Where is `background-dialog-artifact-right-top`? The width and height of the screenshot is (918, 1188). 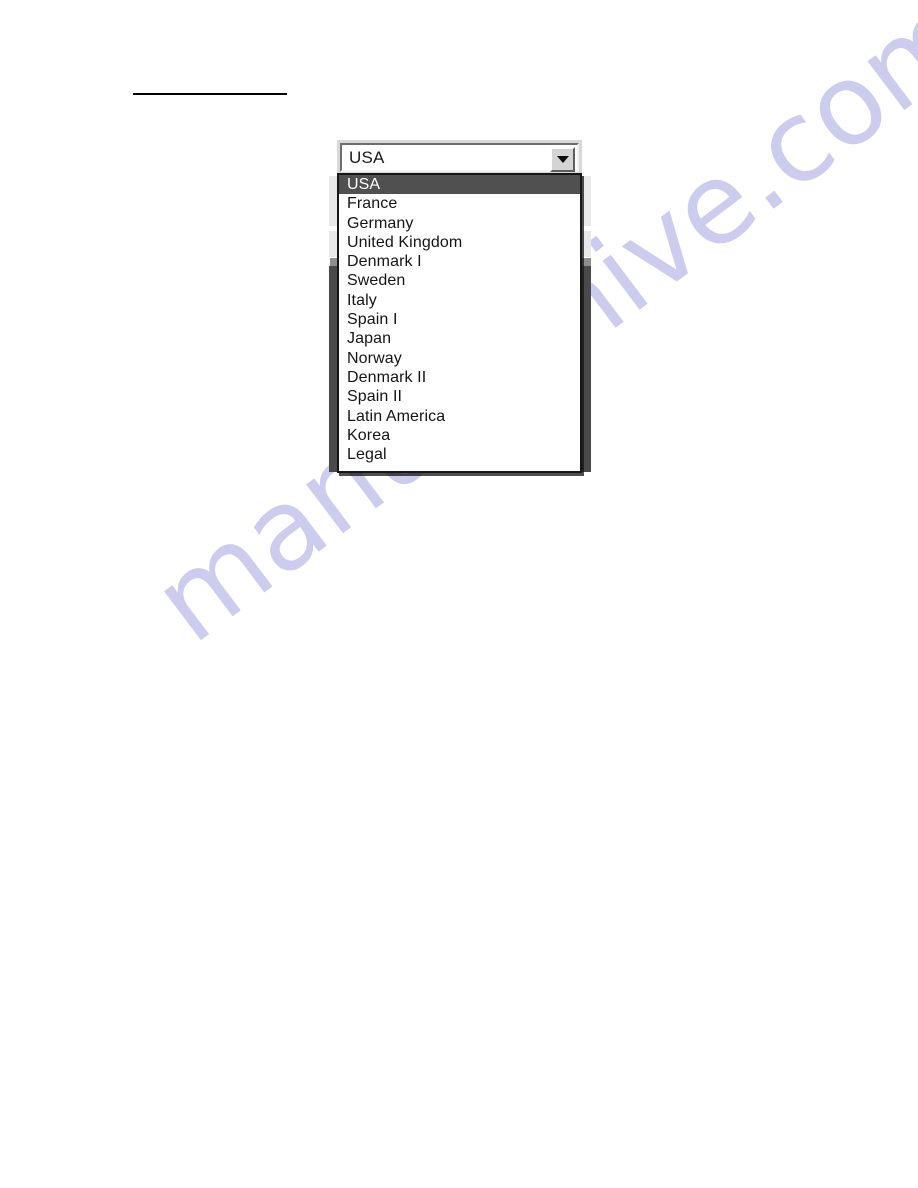
background-dialog-artifact-right-top is located at coordinates (586, 201).